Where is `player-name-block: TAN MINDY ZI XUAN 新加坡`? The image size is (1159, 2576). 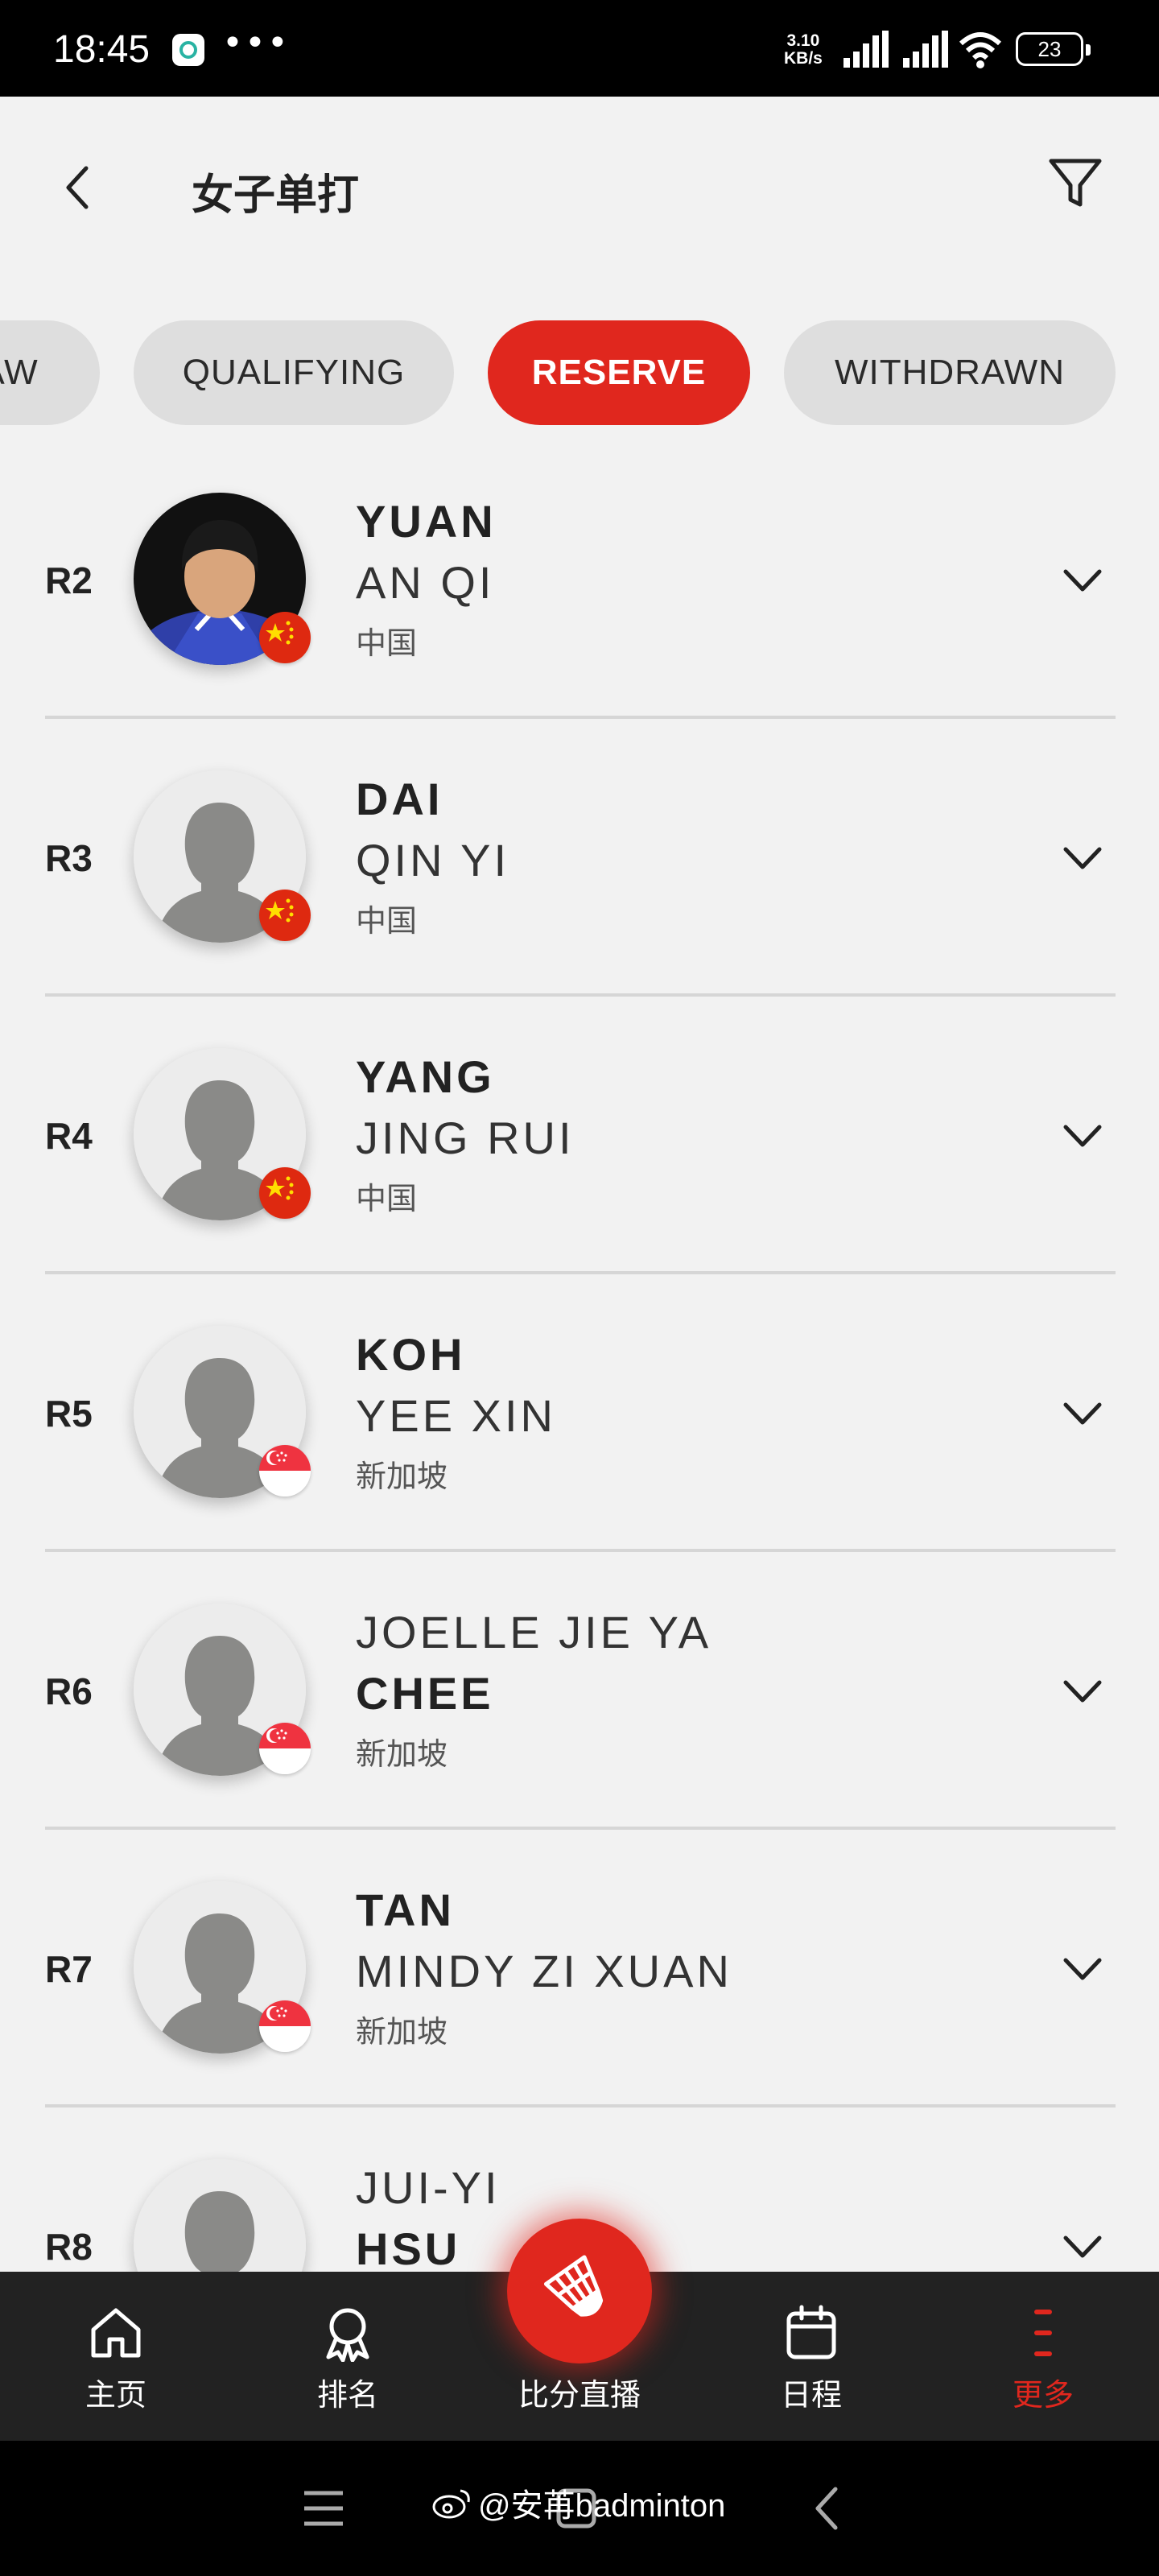 player-name-block: TAN MINDY ZI XUAN 新加坡 is located at coordinates (544, 1965).